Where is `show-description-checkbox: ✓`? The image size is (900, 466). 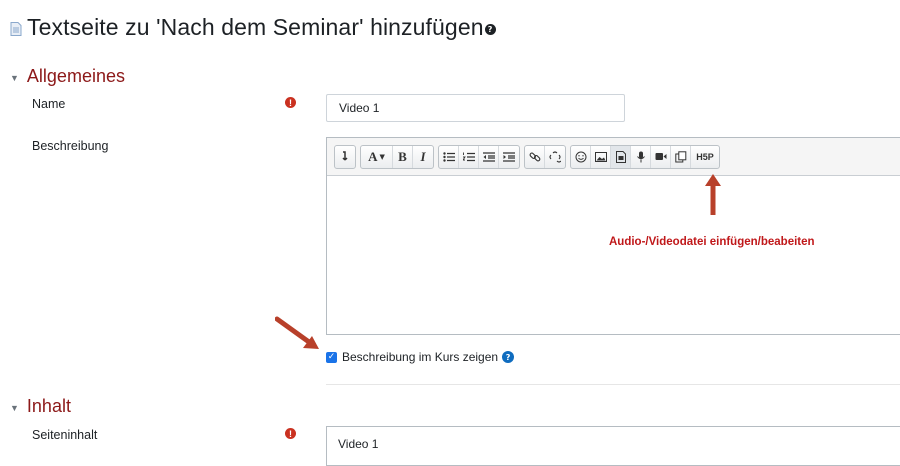
show-description-checkbox: ✓ is located at coordinates (331, 357).